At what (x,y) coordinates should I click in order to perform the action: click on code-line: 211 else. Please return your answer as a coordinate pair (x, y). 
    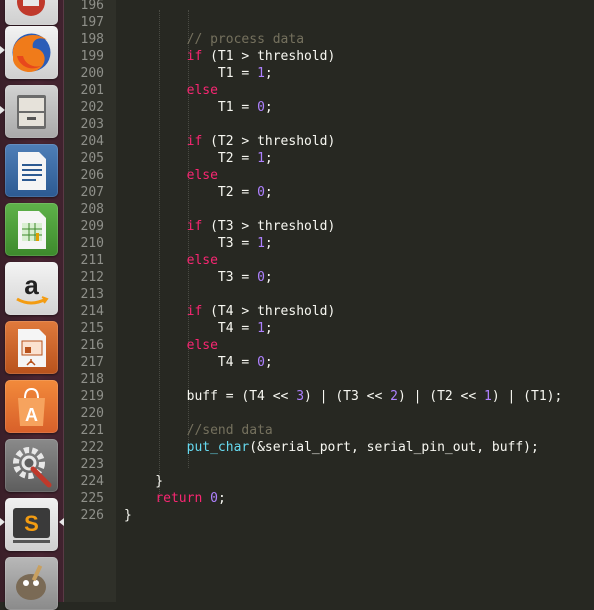
    Looking at the image, I should click on (329, 260).